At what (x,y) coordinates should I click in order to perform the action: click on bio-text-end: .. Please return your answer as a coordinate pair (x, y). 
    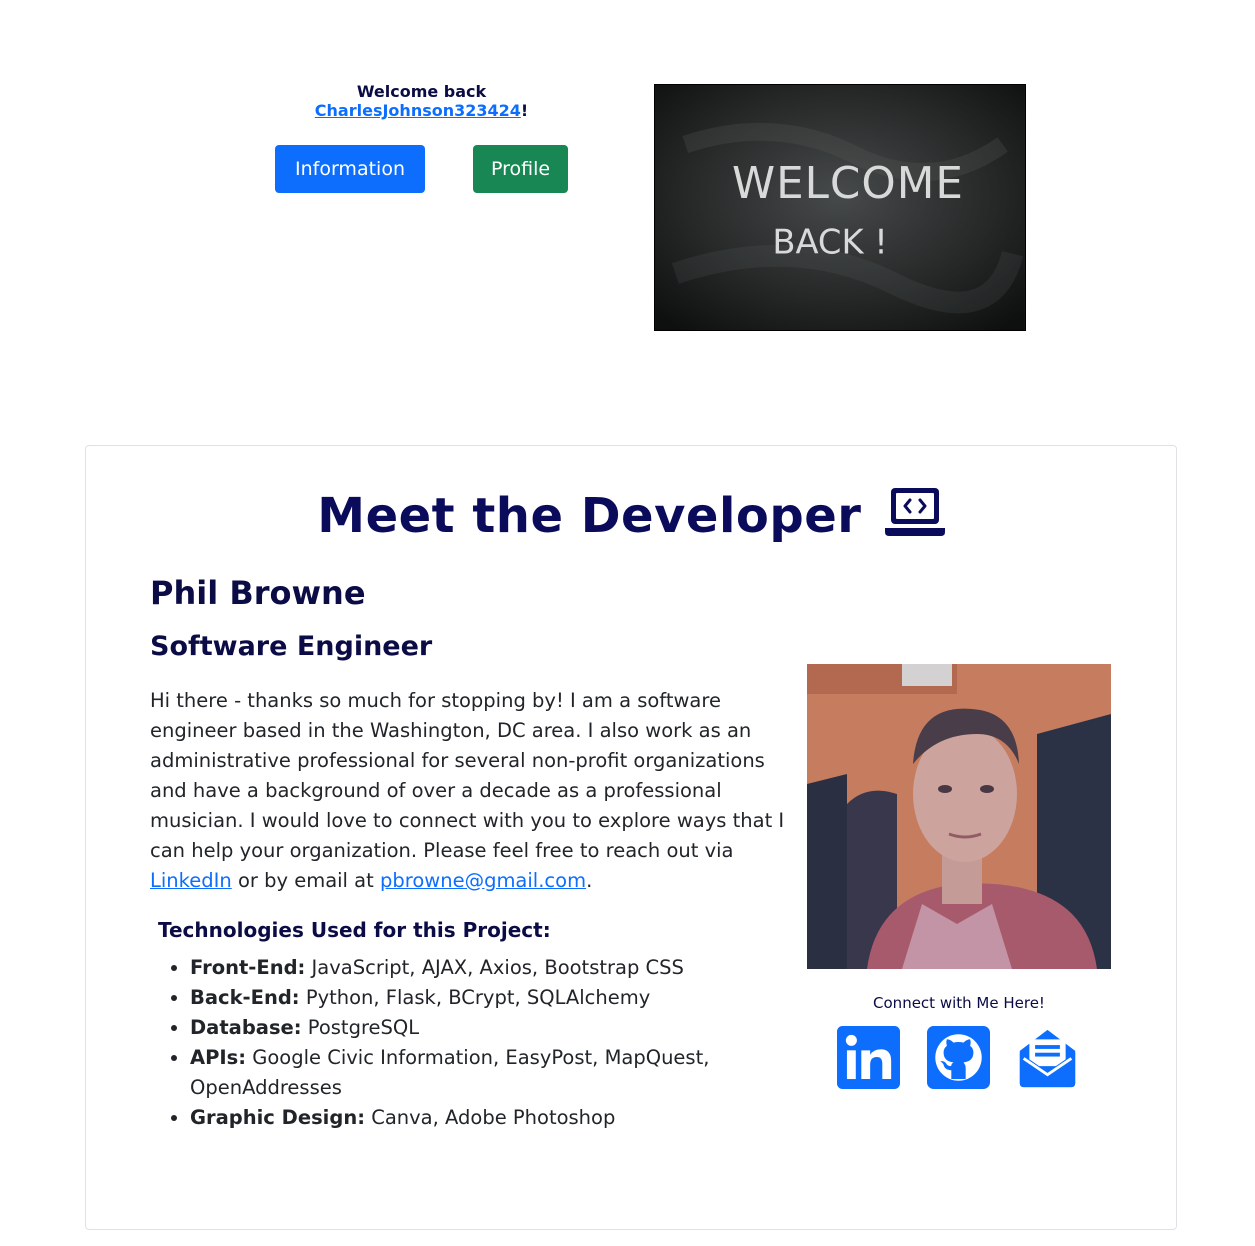
    Looking at the image, I should click on (589, 880).